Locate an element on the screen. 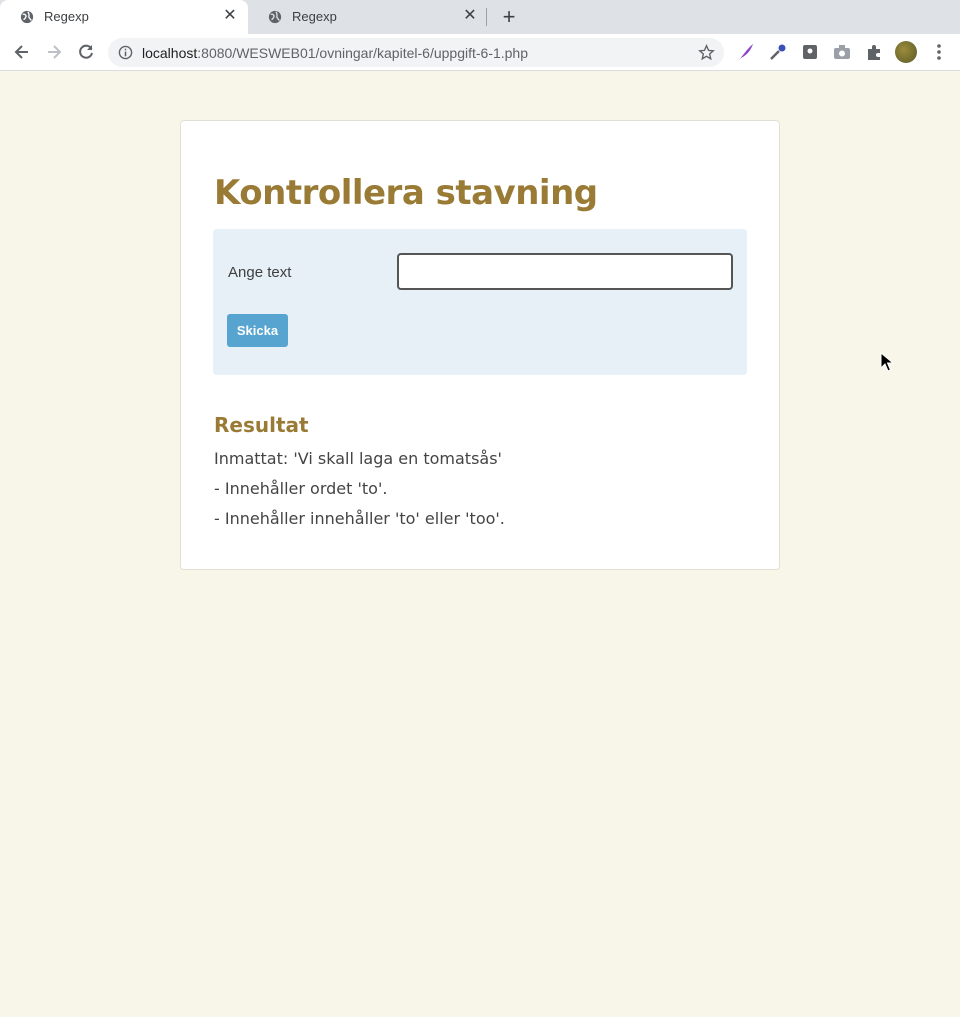  tab-separator is located at coordinates (486, 17).